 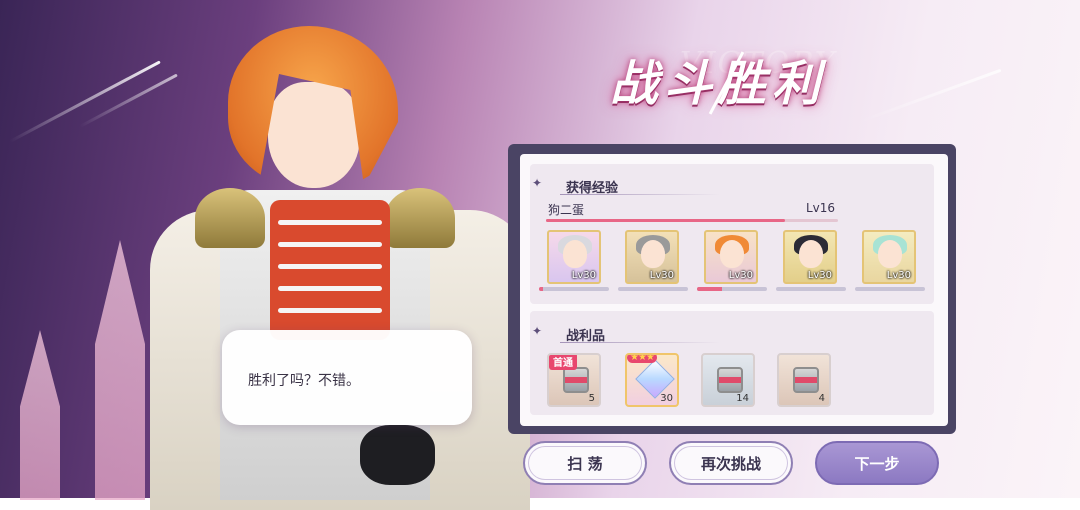 What do you see at coordinates (642, 359) in the screenshot?
I see `star-rating-badge: ★★★` at bounding box center [642, 359].